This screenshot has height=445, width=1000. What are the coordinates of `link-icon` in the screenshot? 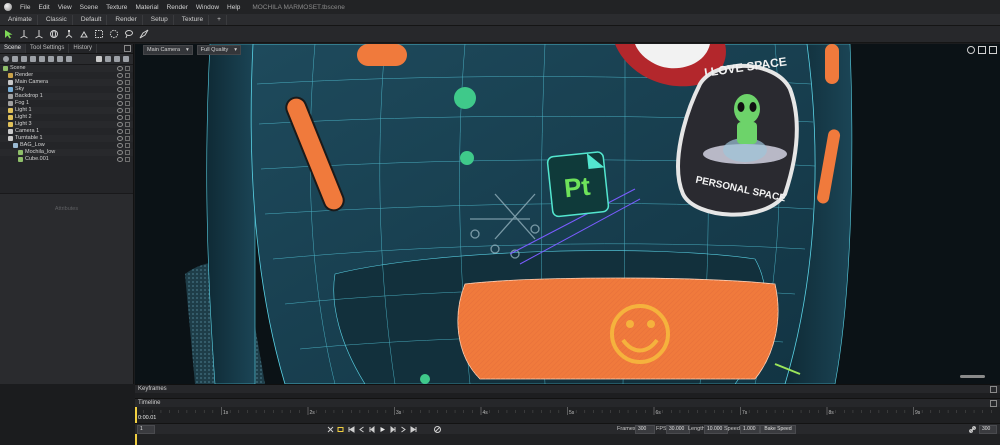 It's located at (972, 429).